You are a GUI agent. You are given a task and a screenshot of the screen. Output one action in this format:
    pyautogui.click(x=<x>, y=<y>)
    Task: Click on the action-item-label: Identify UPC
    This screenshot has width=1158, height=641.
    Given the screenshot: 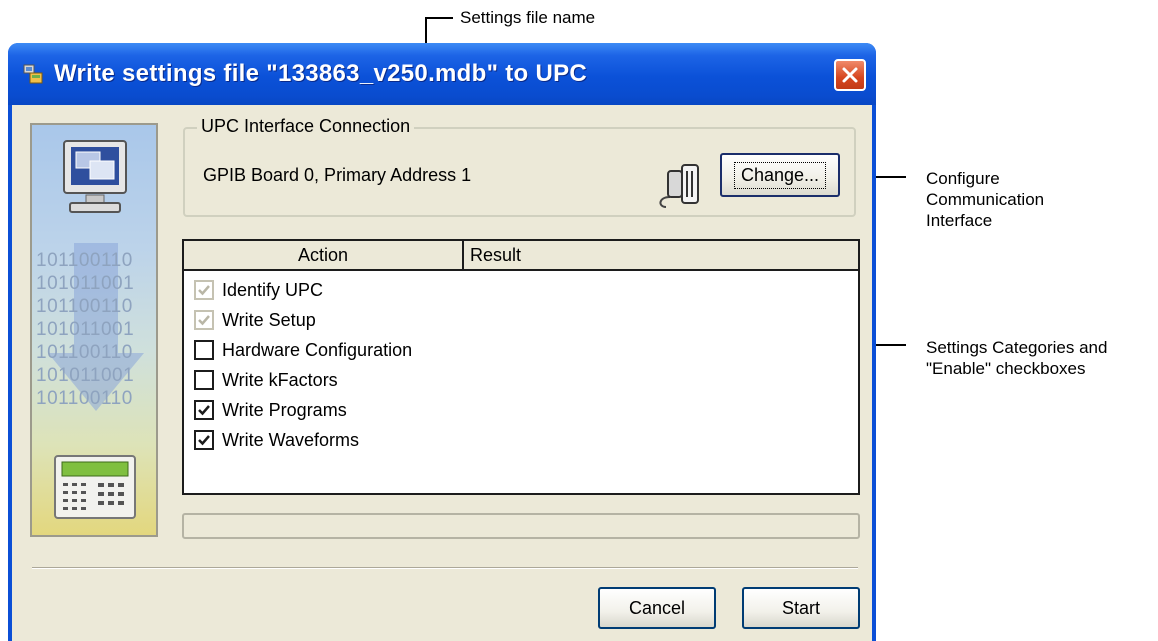 What is the action you would take?
    pyautogui.click(x=273, y=289)
    